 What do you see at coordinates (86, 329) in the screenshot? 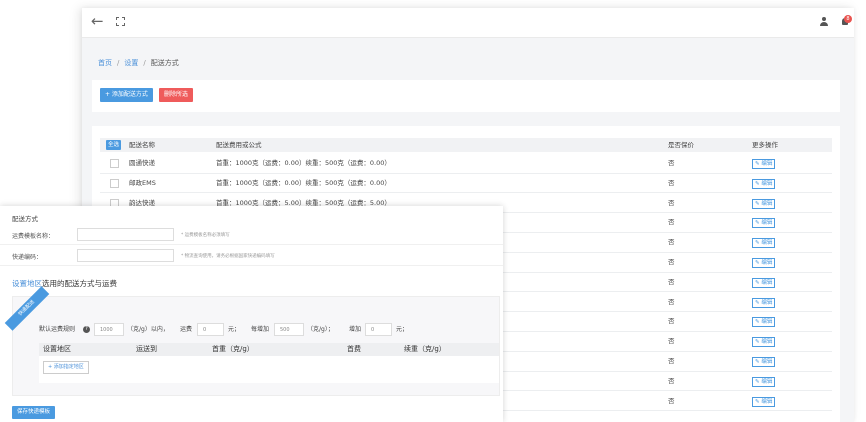
I see `help-question-icon: ?` at bounding box center [86, 329].